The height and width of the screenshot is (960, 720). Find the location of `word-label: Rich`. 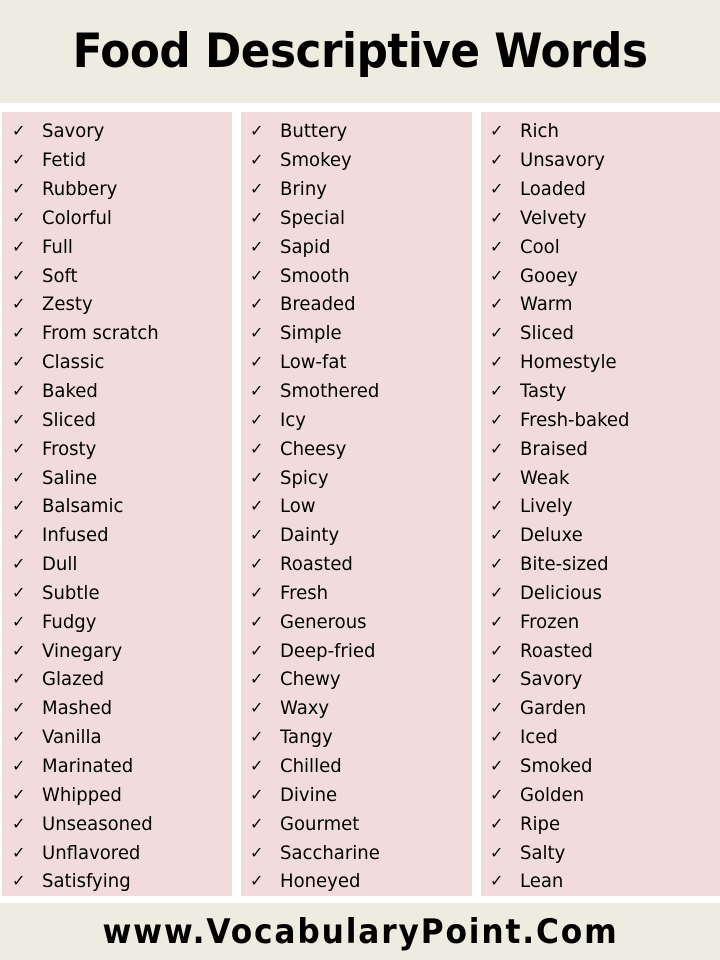

word-label: Rich is located at coordinates (539, 131).